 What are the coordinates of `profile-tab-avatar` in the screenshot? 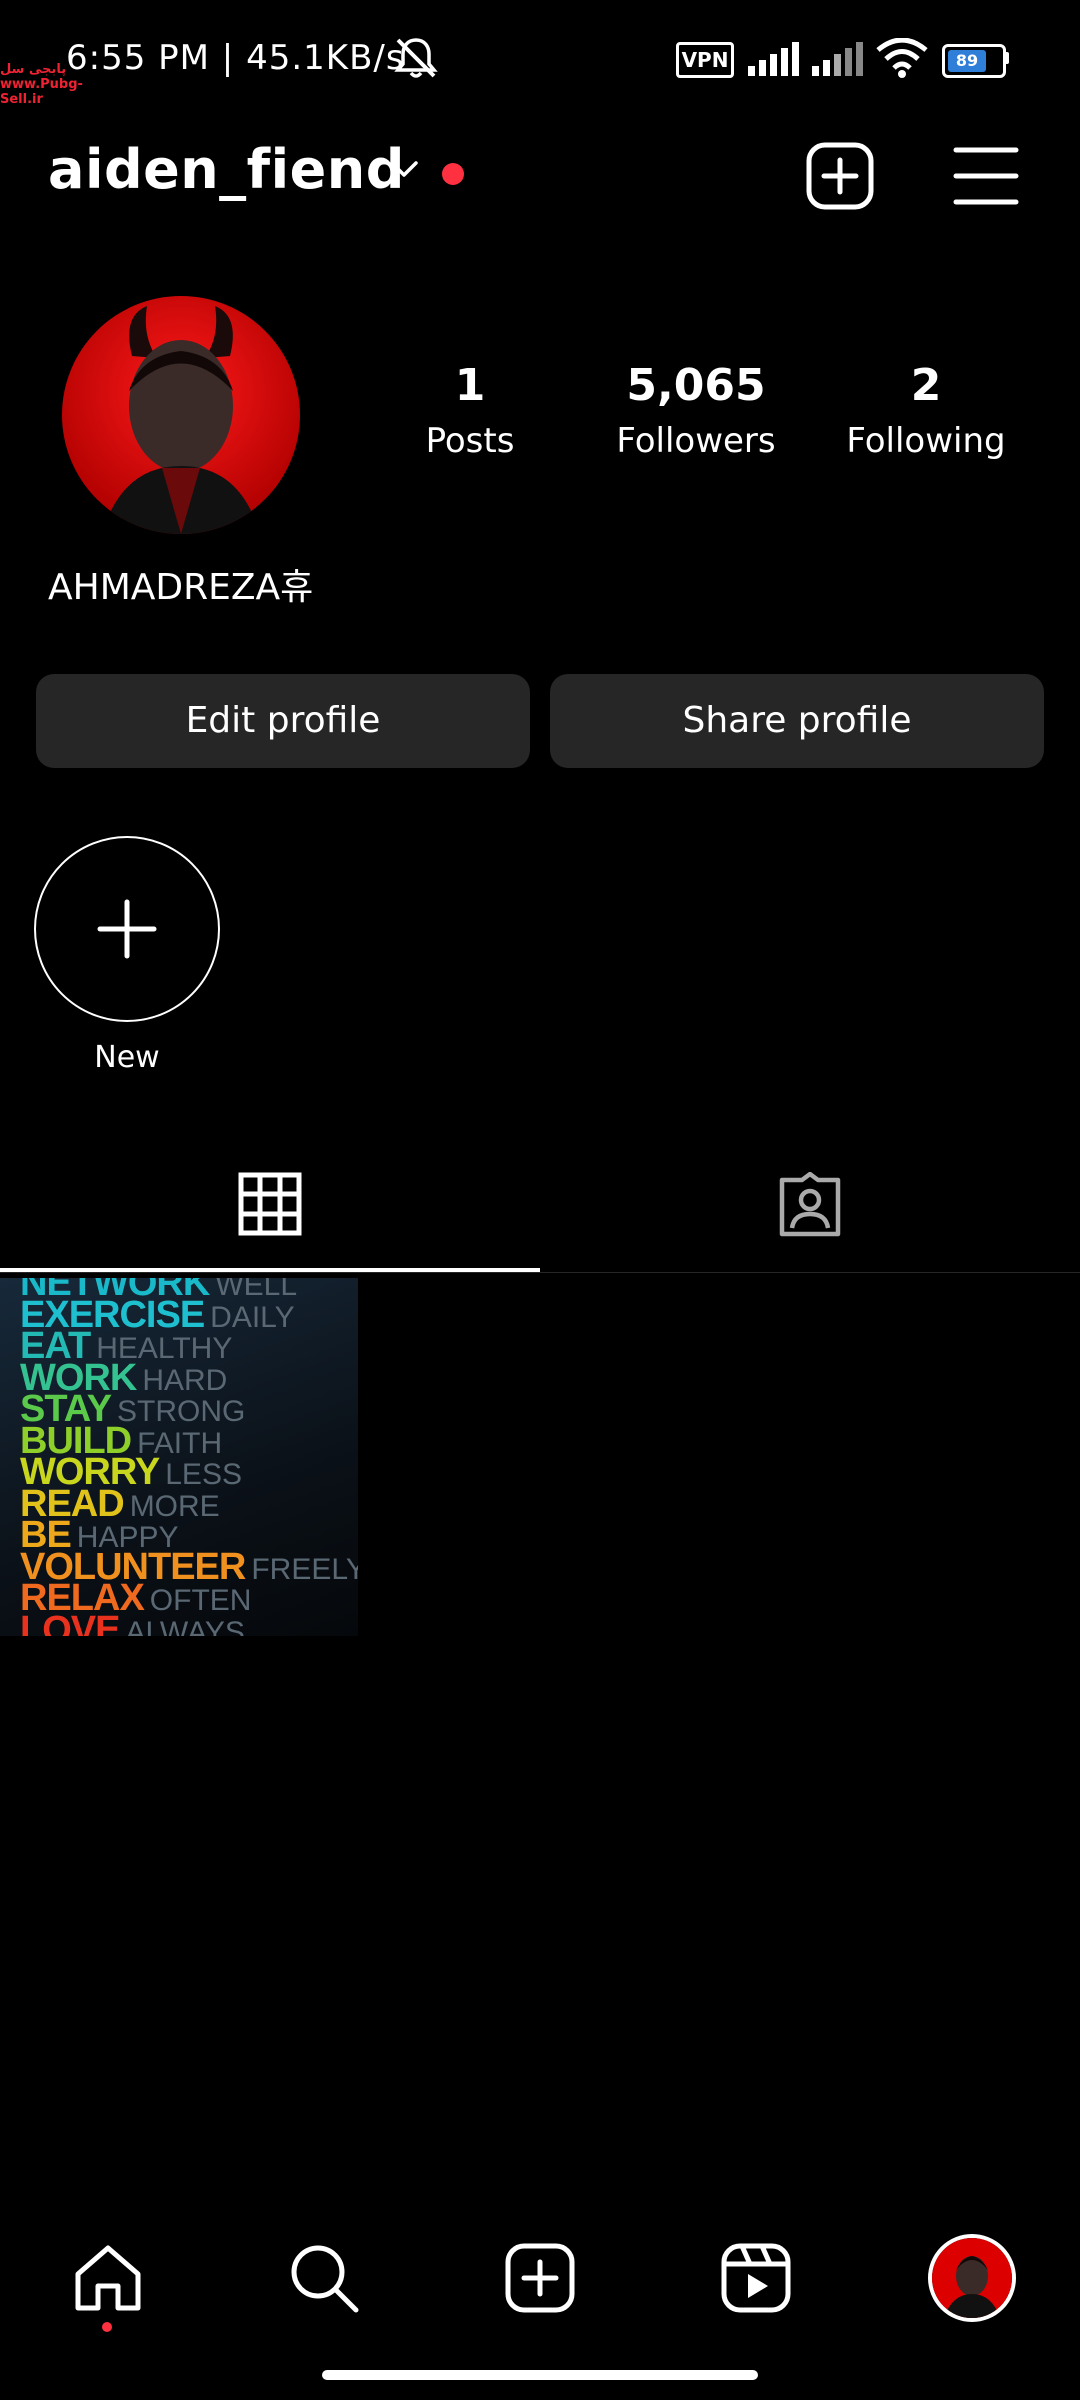 It's located at (972, 2278).